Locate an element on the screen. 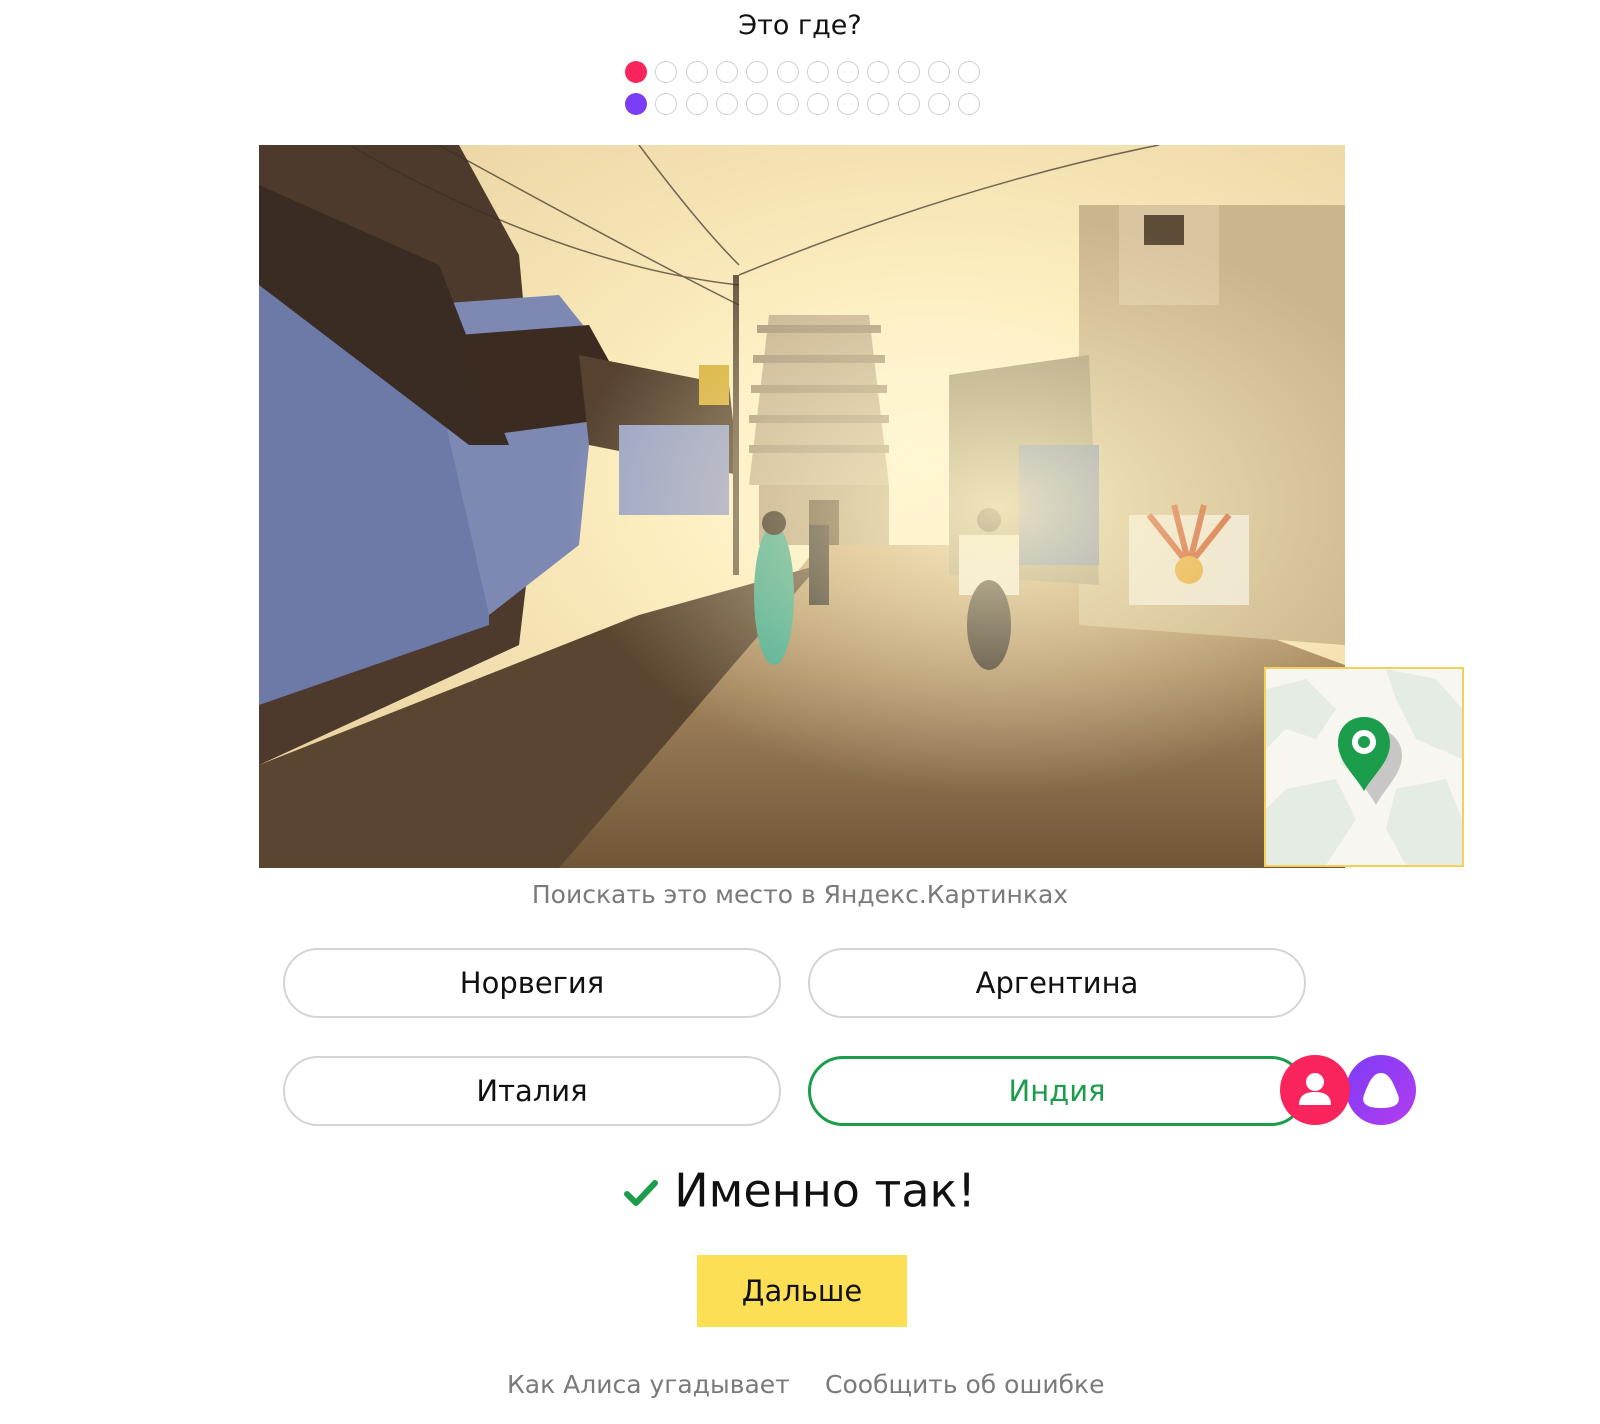 This screenshot has width=1600, height=1424. answer-button-italy: Италия is located at coordinates (532, 1091).